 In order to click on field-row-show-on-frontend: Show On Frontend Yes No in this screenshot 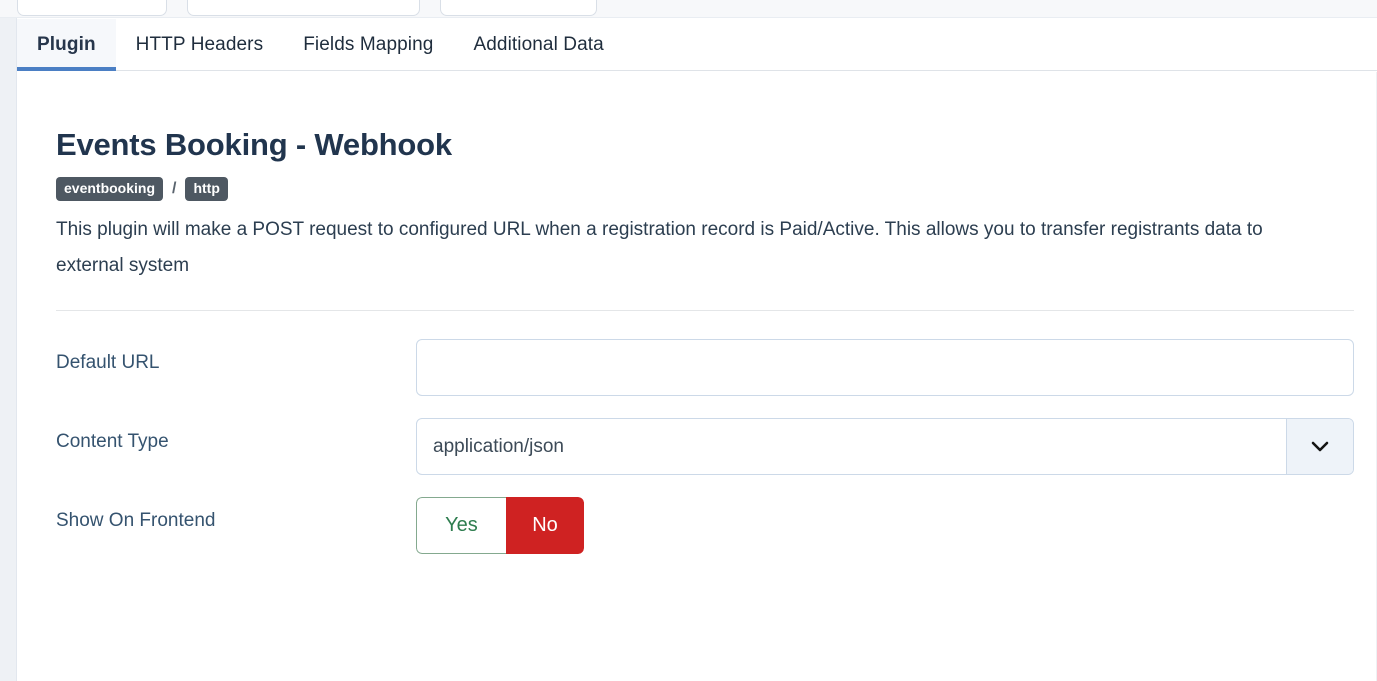, I will do `click(705, 525)`.